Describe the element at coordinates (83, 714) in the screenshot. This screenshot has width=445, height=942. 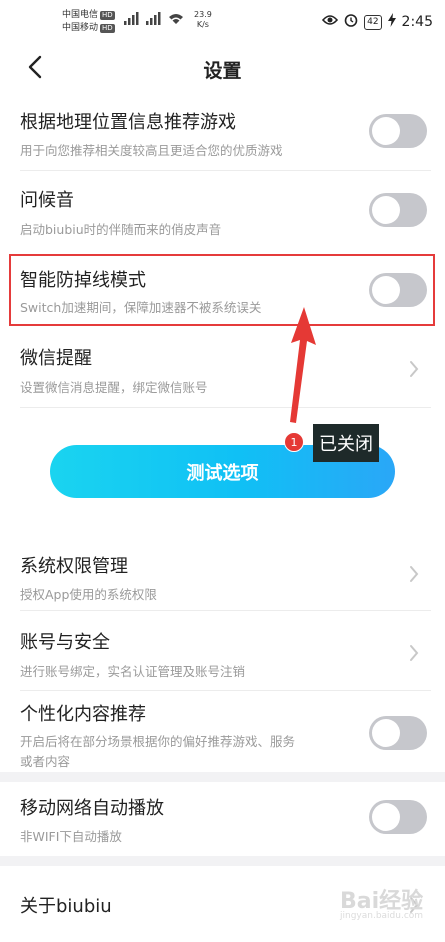
I see `setting-title: 个性化内容推荐` at that location.